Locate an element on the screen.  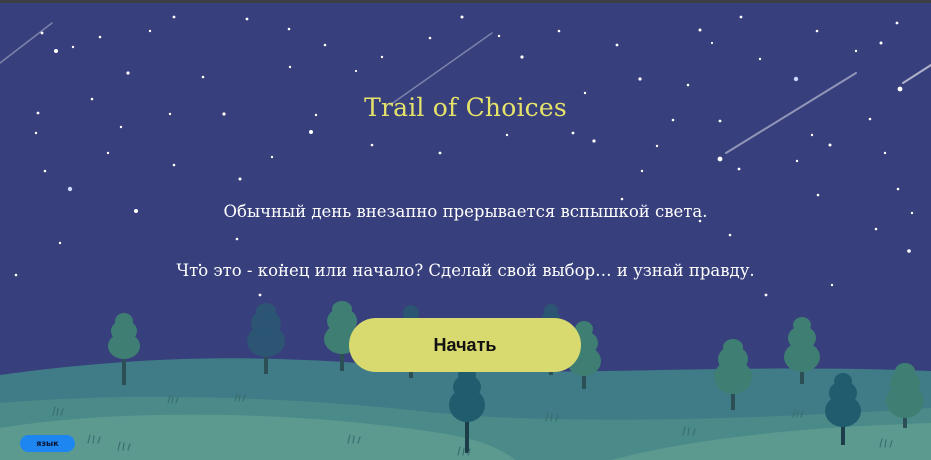
language-button: язык is located at coordinates (47, 443).